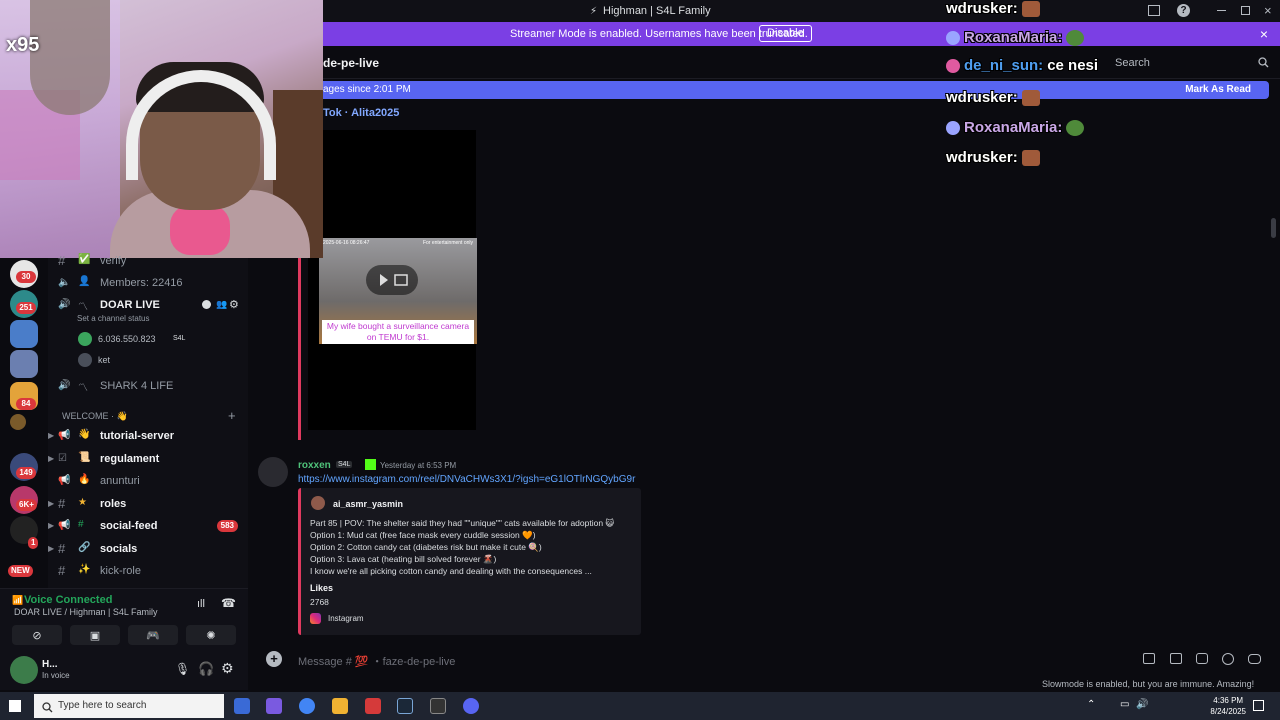 The width and height of the screenshot is (1280, 720). Describe the element at coordinates (392, 280) in the screenshot. I see `play-button` at that location.